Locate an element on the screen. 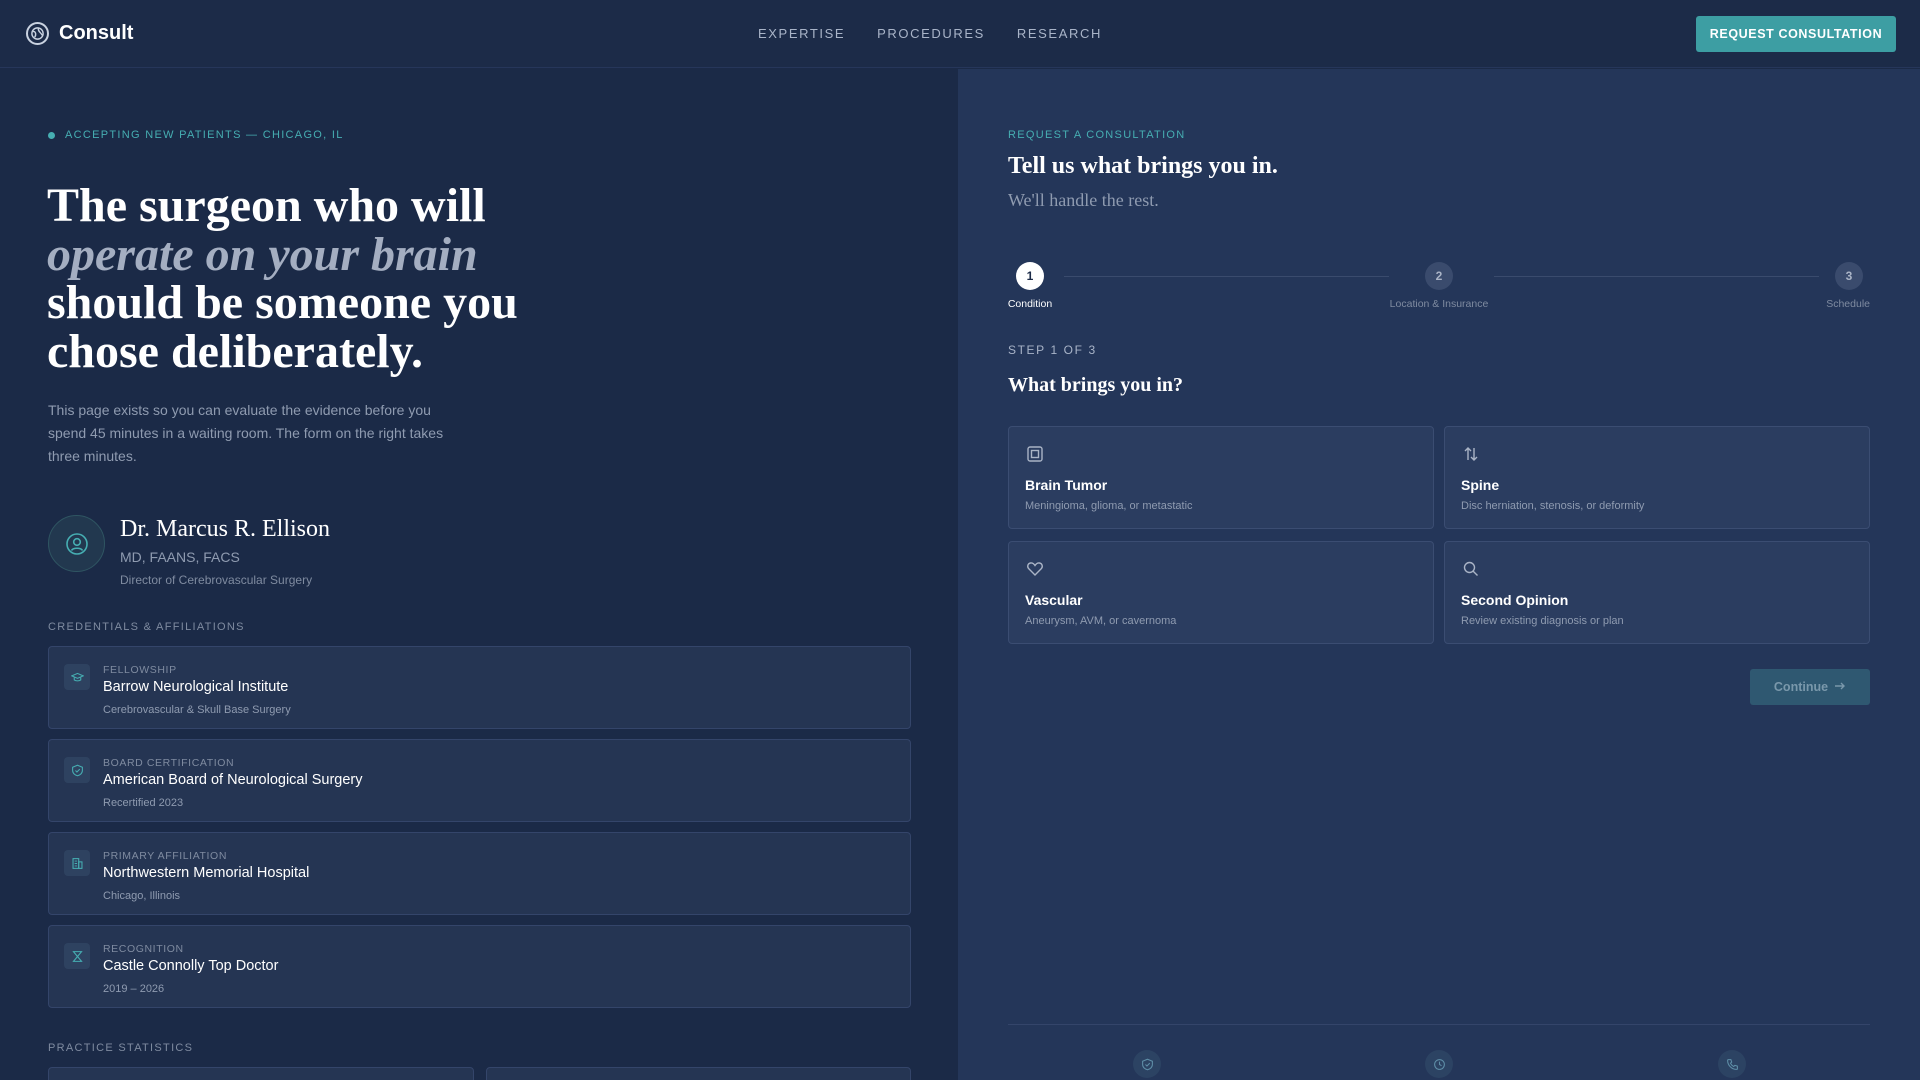  request-consultation-button: REQUEST CONSULTATION is located at coordinates (1796, 34).